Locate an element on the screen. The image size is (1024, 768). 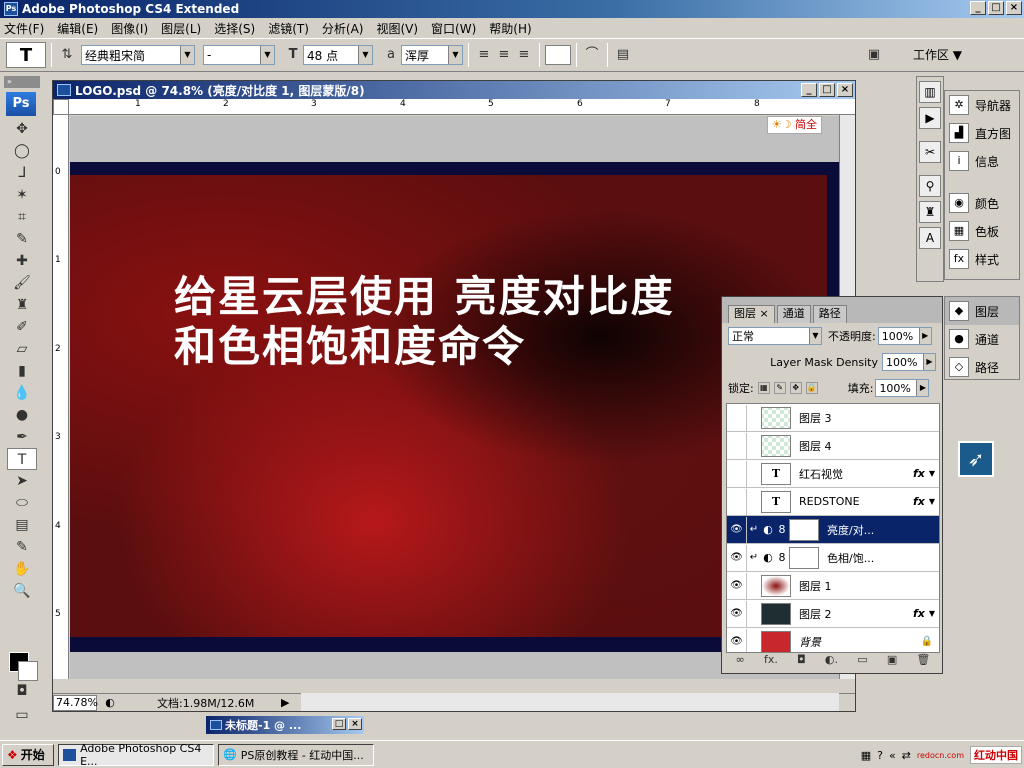
text-orientation-icon: ⇅ is located at coordinates (67, 55).